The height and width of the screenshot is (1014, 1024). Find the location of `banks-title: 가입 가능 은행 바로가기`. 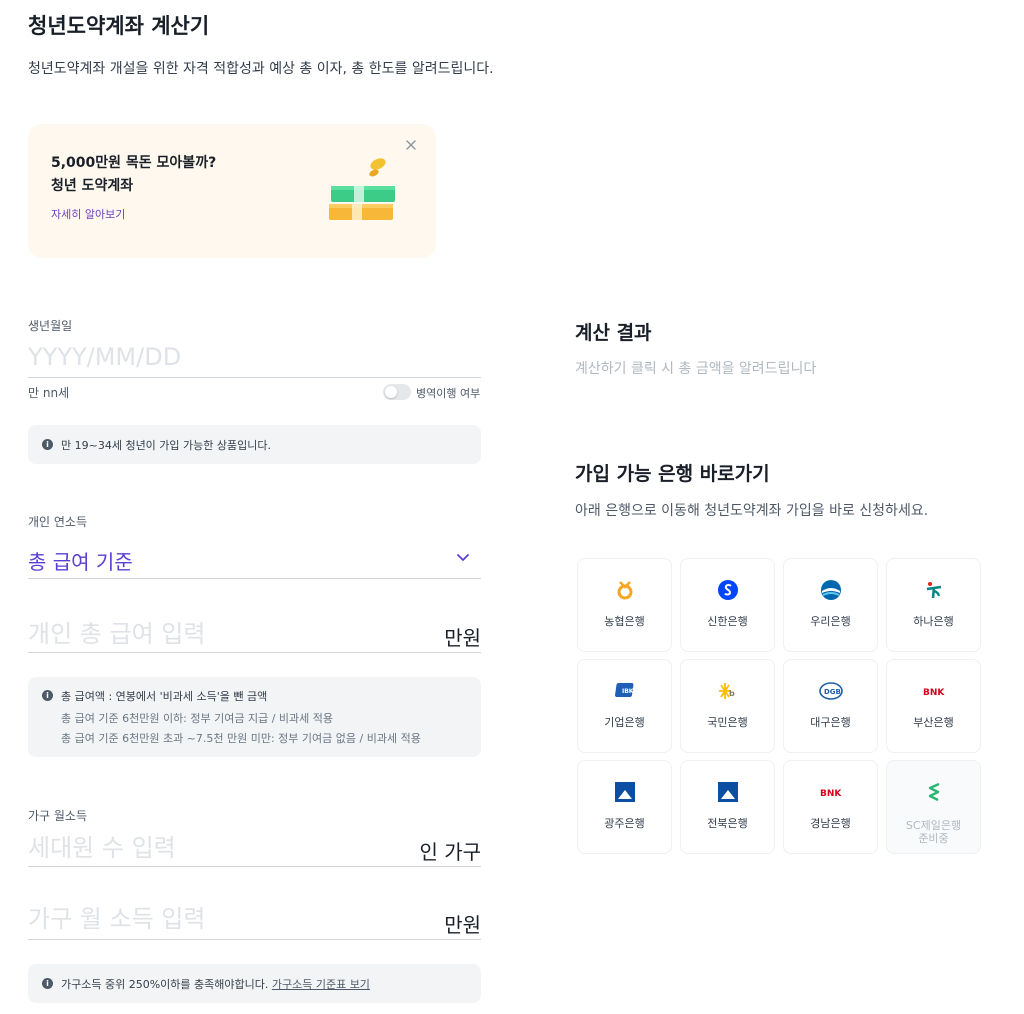

banks-title: 가입 가능 은행 바로가기 is located at coordinates (672, 474).